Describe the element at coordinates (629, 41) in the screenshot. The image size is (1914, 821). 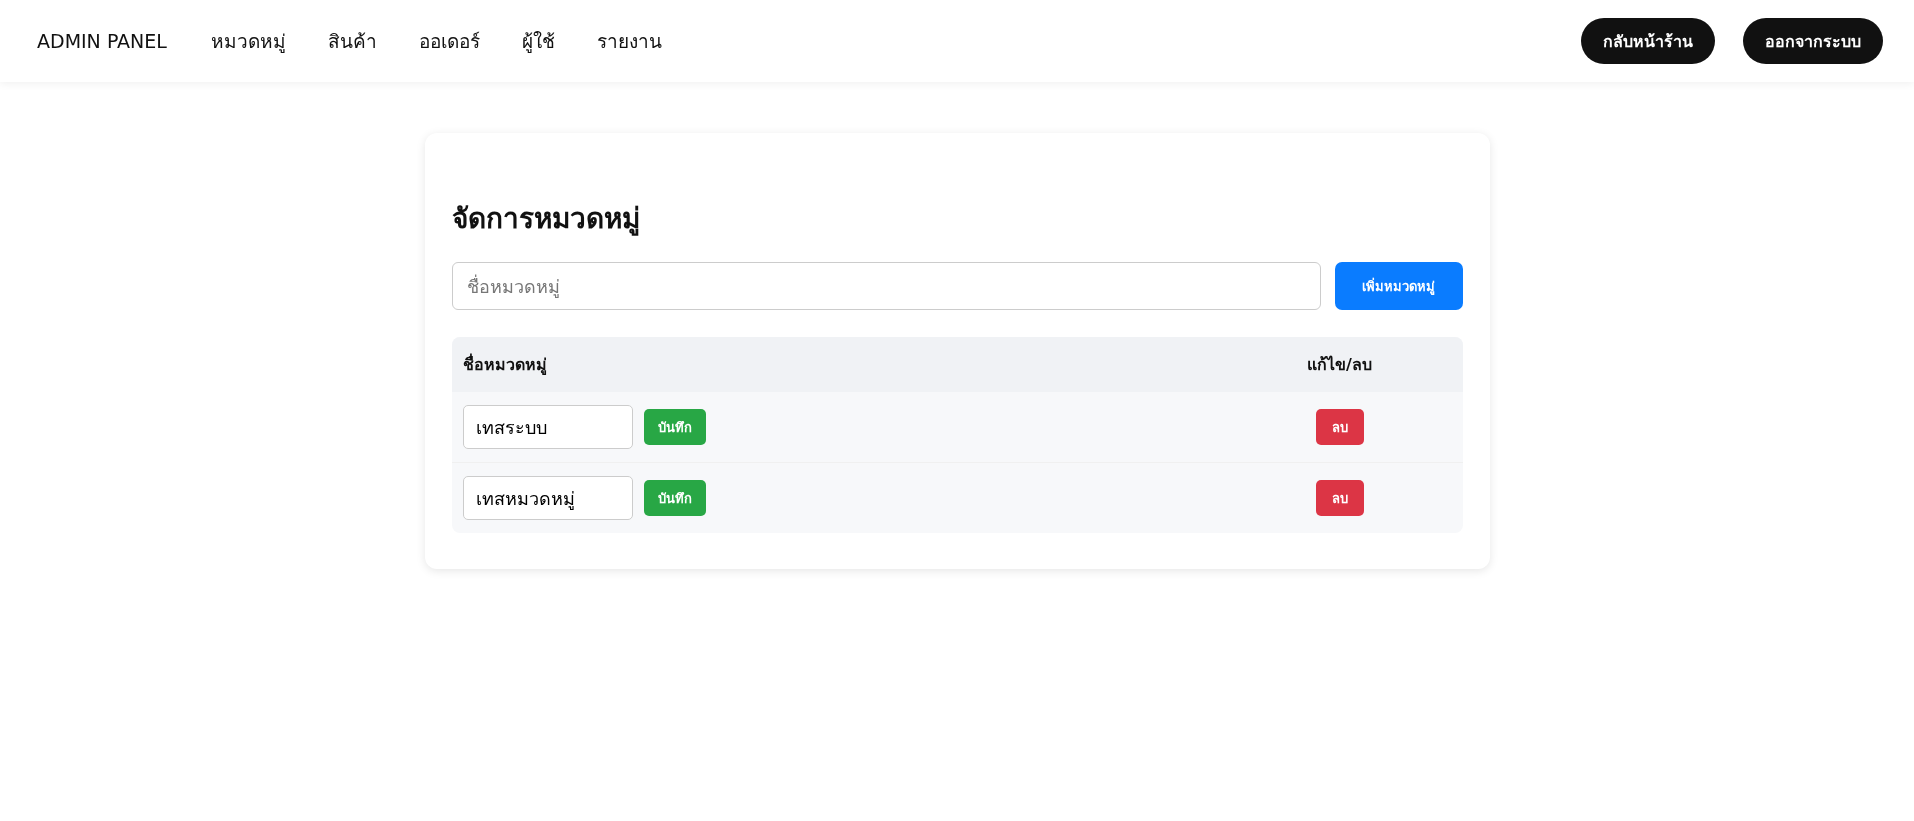
I see `nav-link: รายงาน` at that location.